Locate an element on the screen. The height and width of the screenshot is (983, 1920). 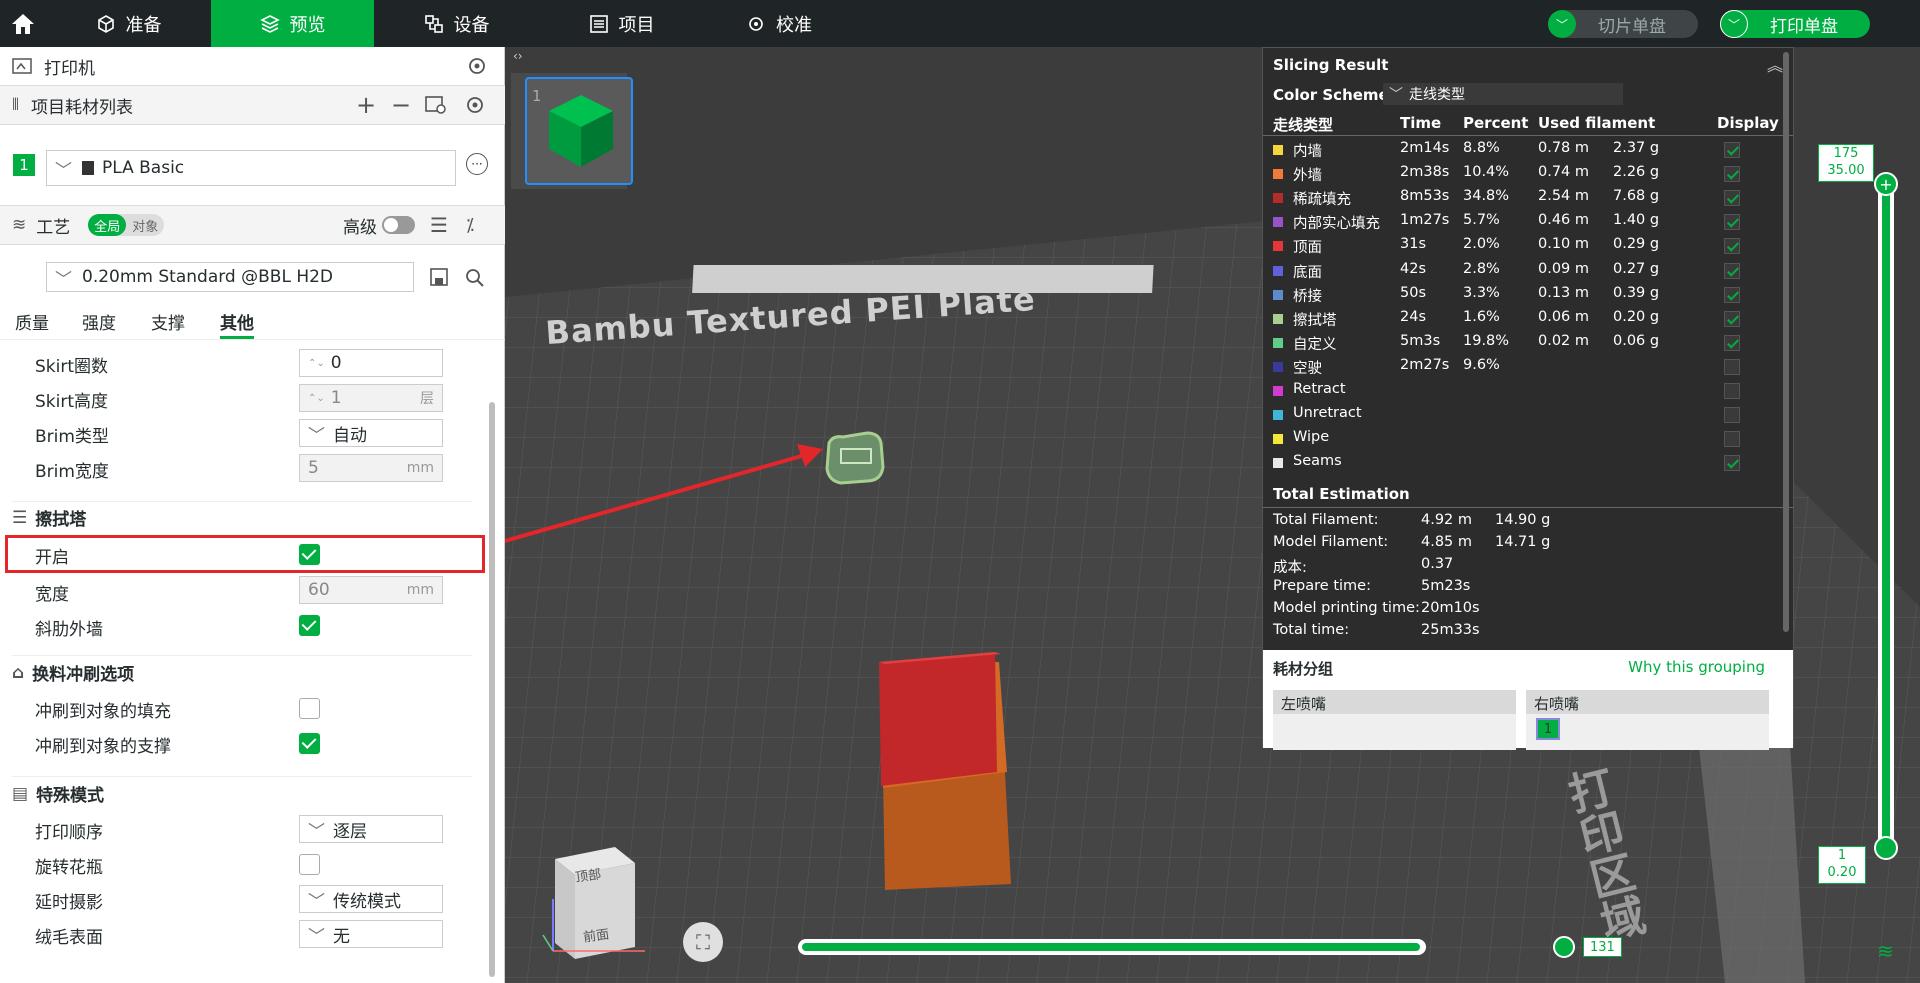
compare-icon: ⁒ is located at coordinates (470, 225).